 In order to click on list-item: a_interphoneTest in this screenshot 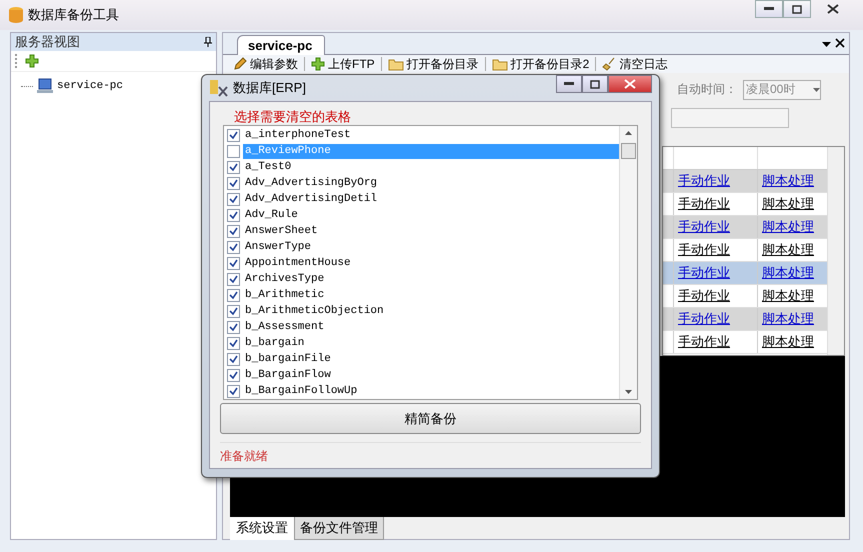, I will do `click(431, 135)`.